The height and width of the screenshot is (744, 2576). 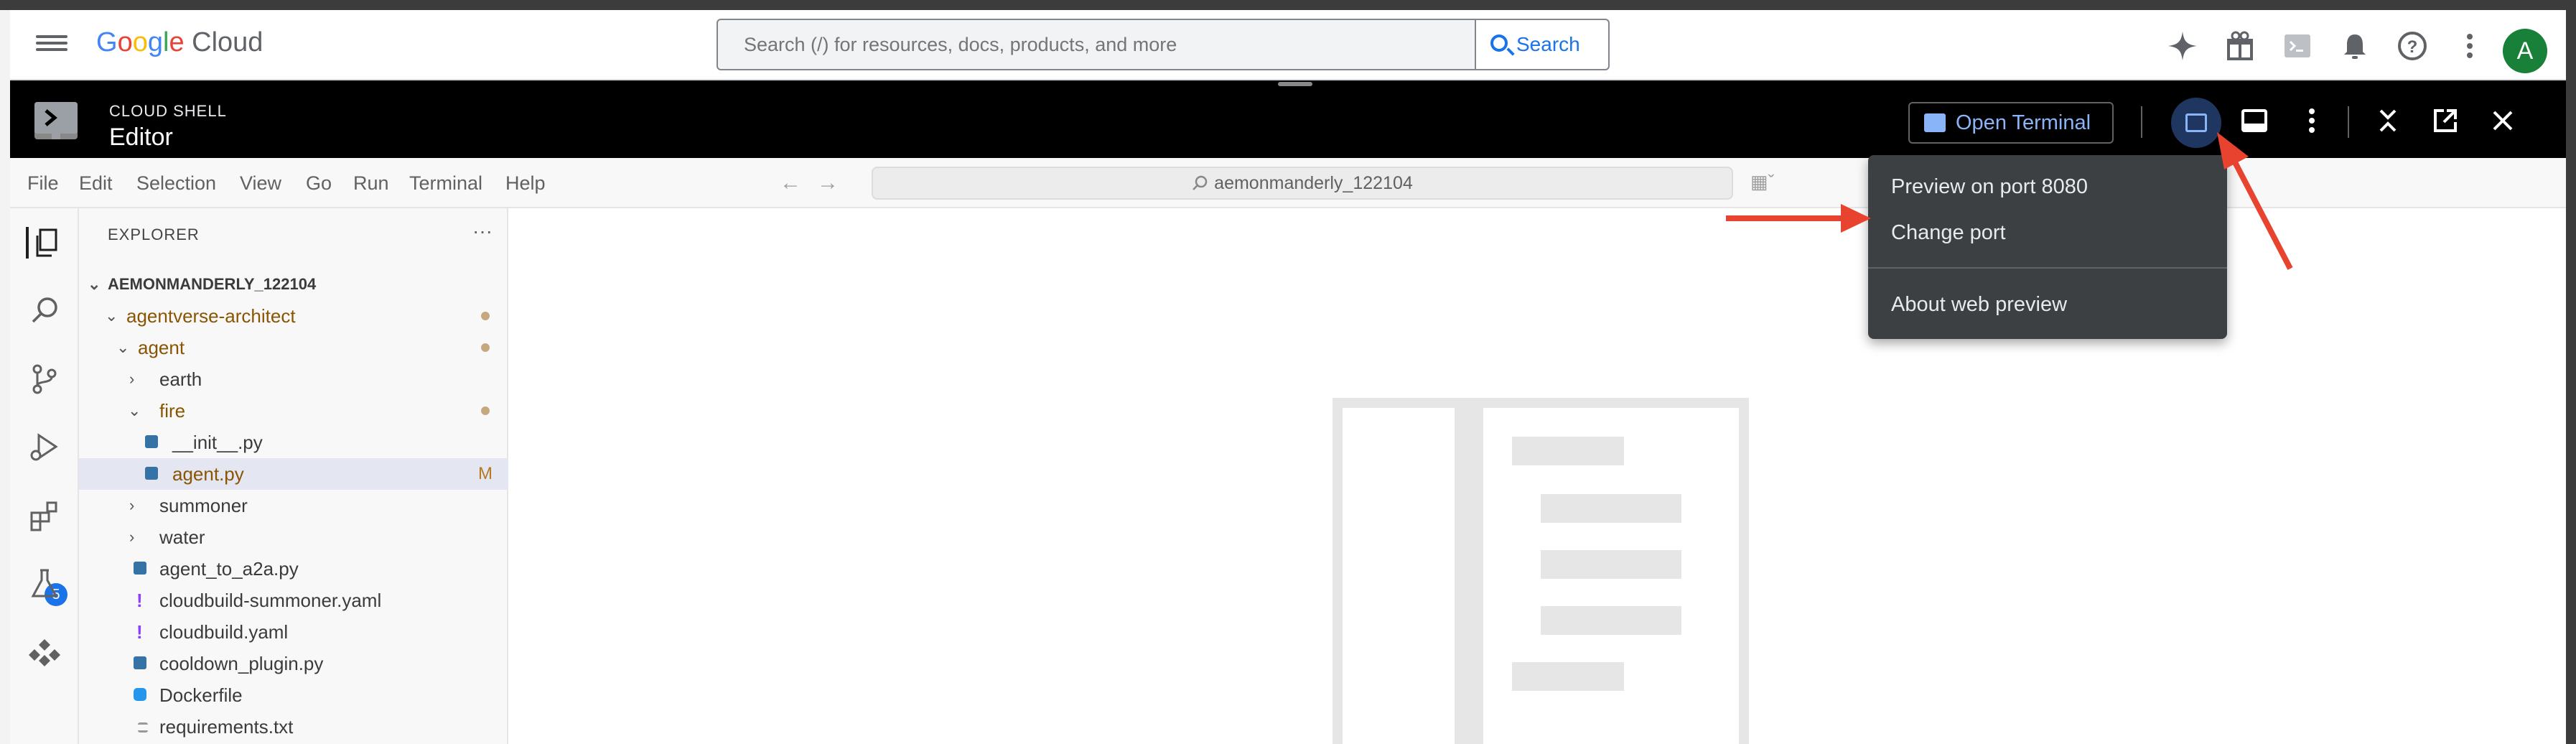 I want to click on cloud-shell-toolbar: CLOUD SHELL Editor Open Terminal, so click(x=1288, y=119).